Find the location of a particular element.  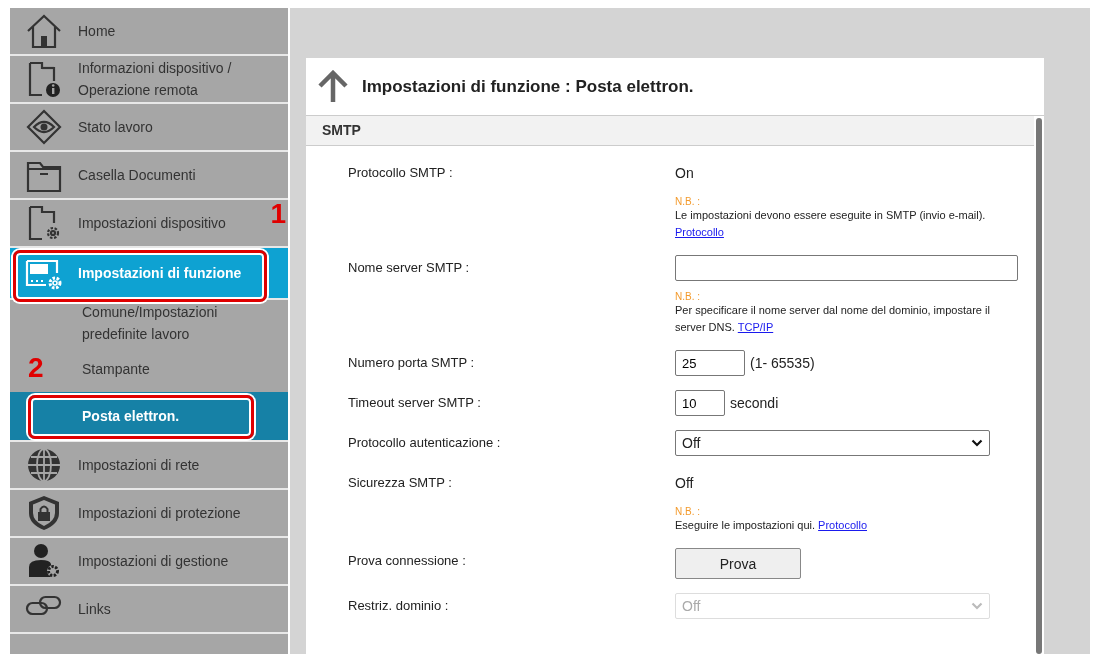

menu-item: Informazioni dispositivo / Operazione remota is located at coordinates (149, 80).